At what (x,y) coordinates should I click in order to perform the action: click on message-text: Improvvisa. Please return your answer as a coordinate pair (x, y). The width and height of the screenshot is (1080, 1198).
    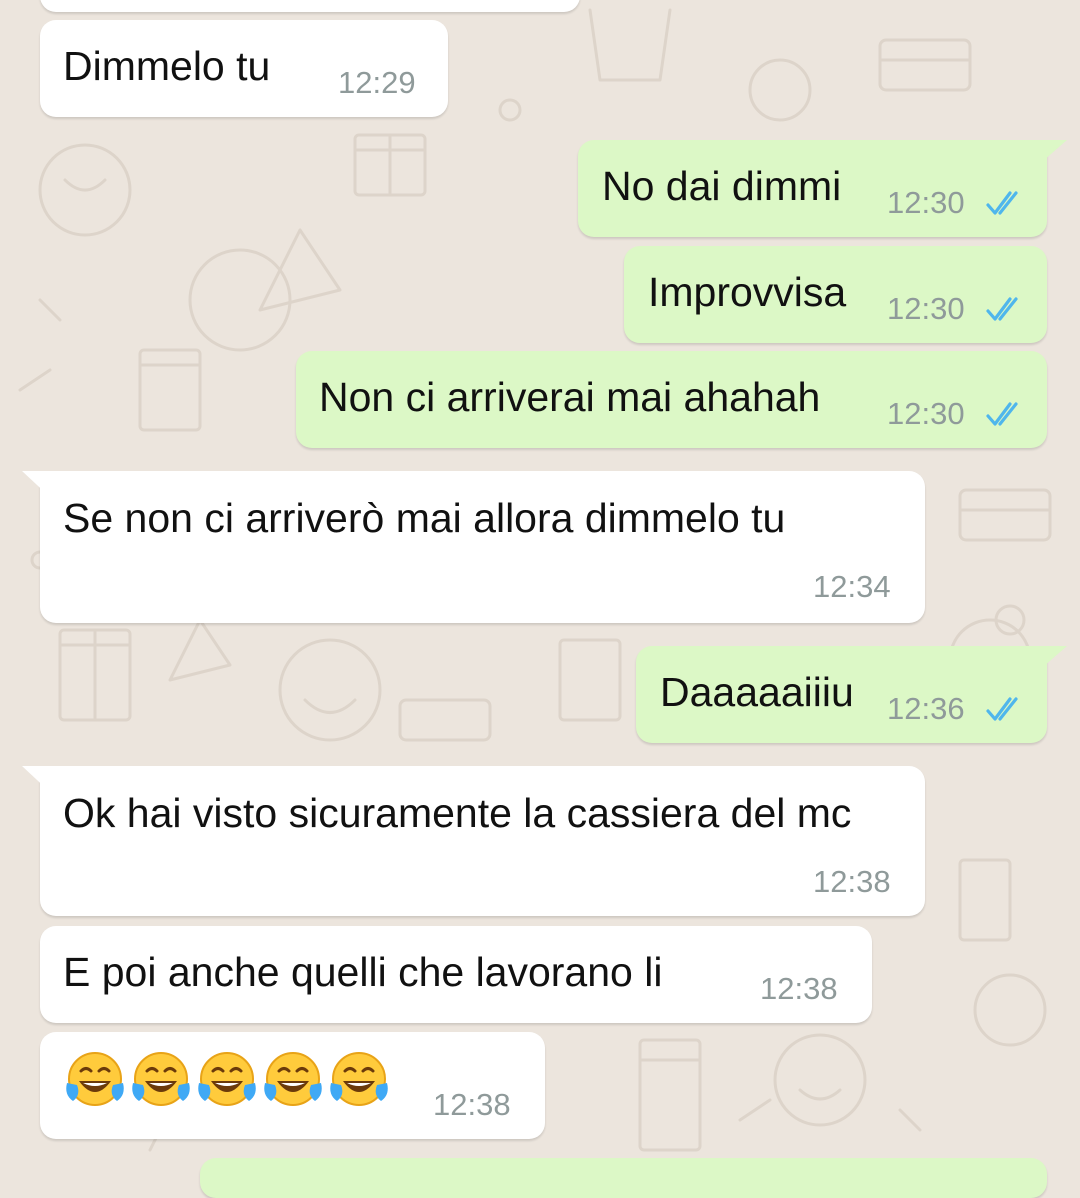
    Looking at the image, I should click on (747, 292).